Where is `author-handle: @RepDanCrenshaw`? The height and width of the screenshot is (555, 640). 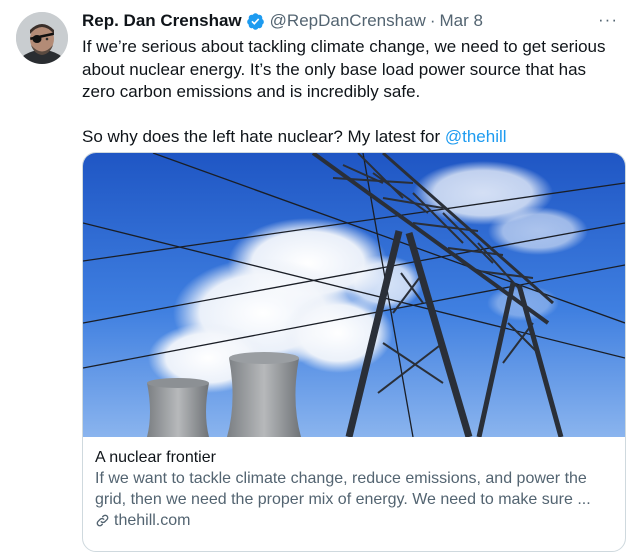
author-handle: @RepDanCrenshaw is located at coordinates (348, 21).